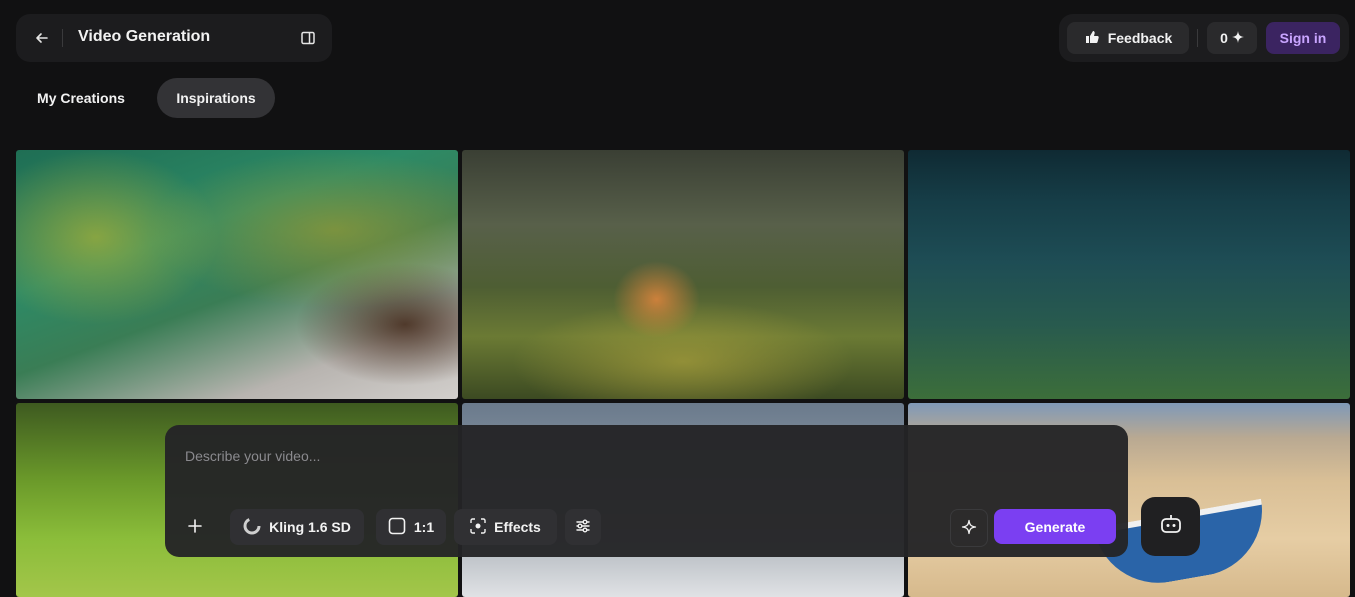  What do you see at coordinates (1055, 526) in the screenshot?
I see `generate-button: Generate` at bounding box center [1055, 526].